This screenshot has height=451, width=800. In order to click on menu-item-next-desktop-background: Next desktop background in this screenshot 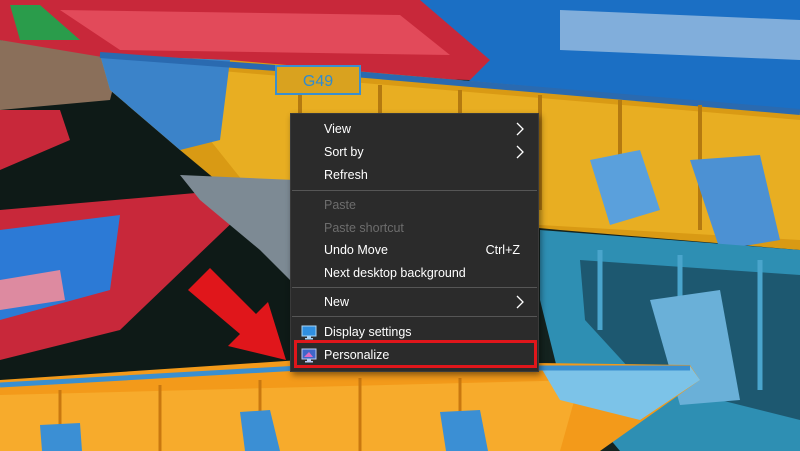, I will do `click(414, 273)`.